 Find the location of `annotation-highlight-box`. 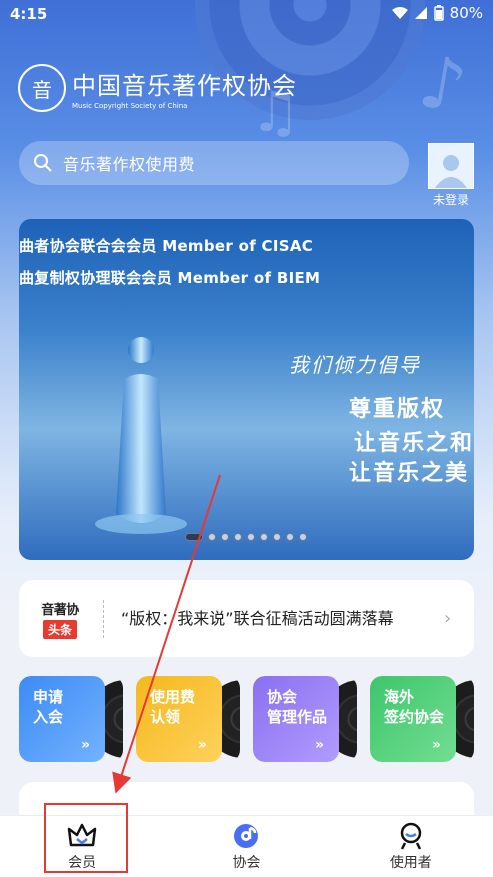

annotation-highlight-box is located at coordinates (86, 838).